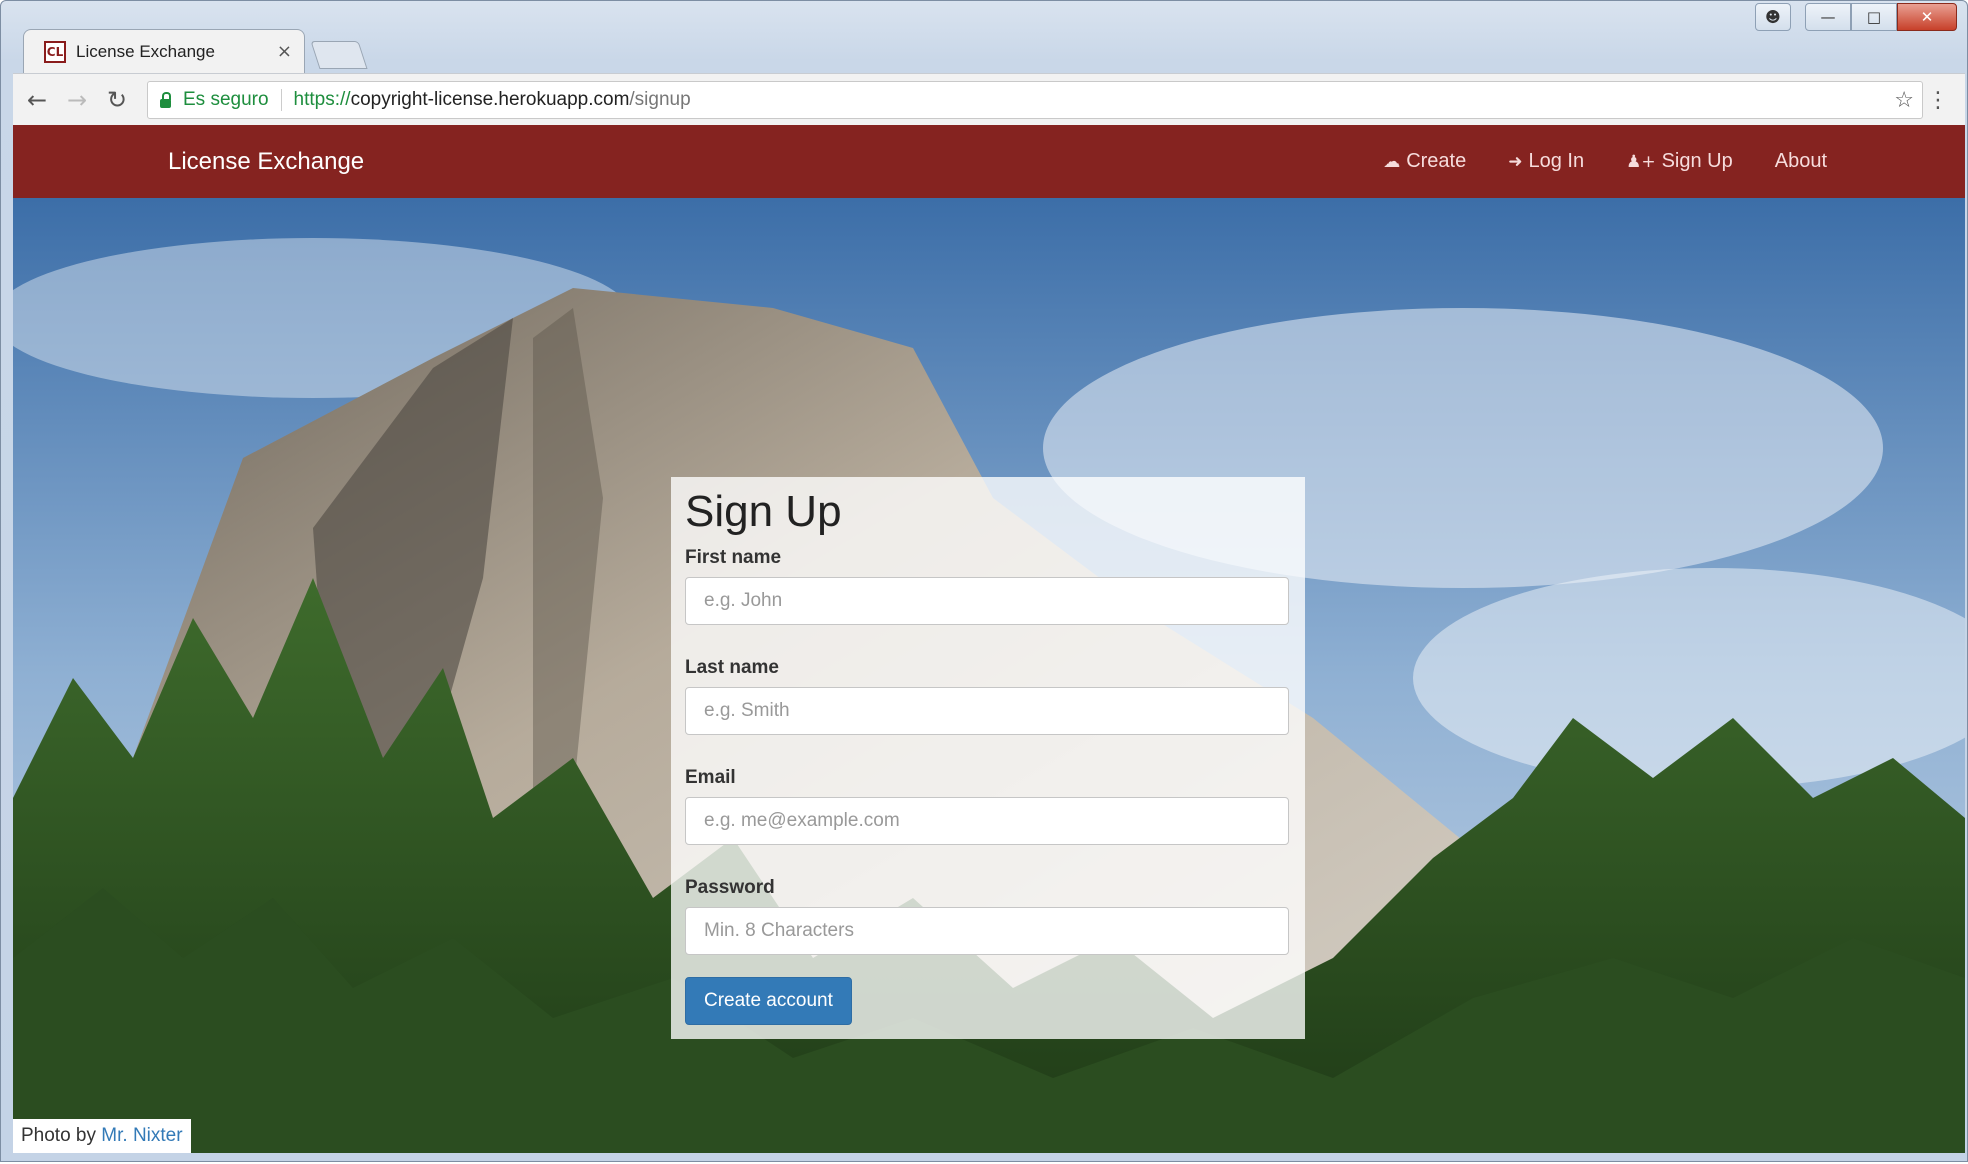 This screenshot has width=1968, height=1164. Describe the element at coordinates (987, 931) in the screenshot. I see `password-field` at that location.